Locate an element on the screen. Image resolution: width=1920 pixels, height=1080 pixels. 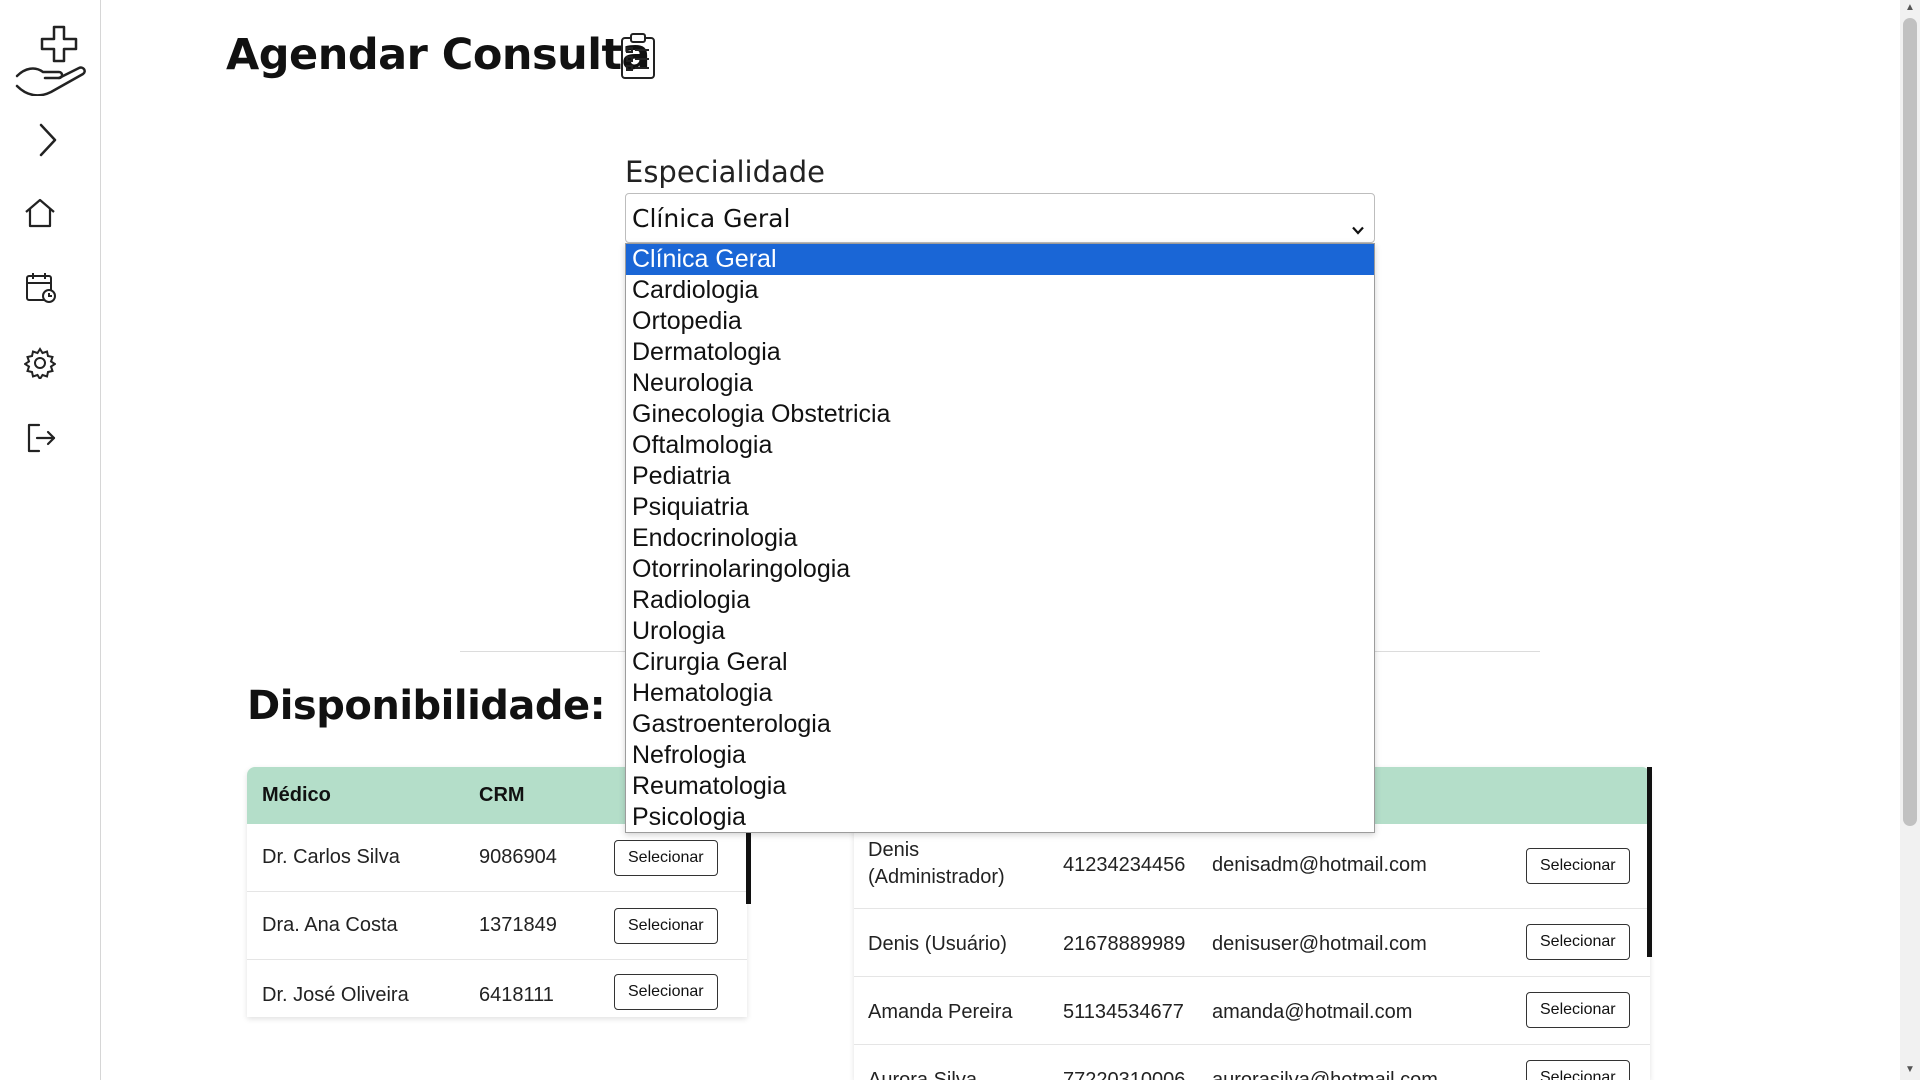
patient-name: Denis (Administrador) is located at coordinates (936, 863).